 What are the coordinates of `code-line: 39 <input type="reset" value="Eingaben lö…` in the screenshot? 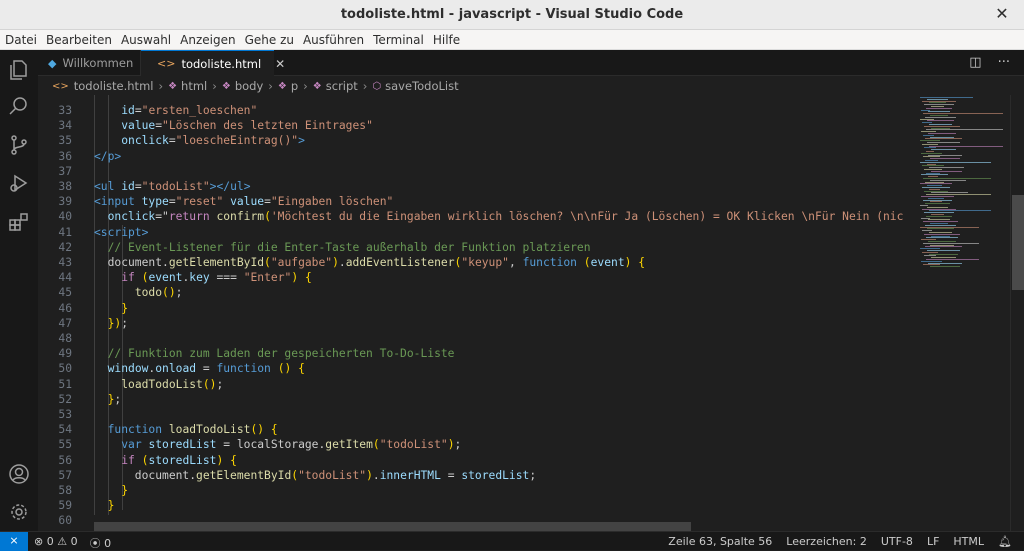 It's located at (476, 201).